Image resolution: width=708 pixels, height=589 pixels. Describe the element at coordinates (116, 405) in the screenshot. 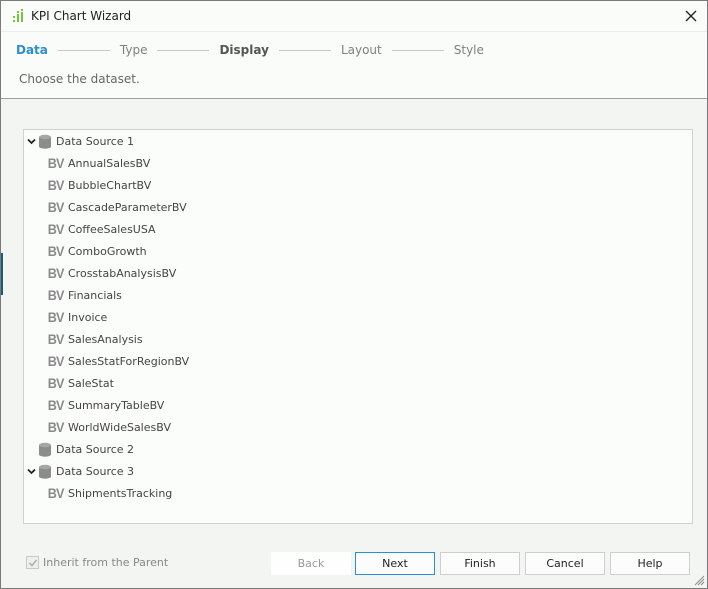

I see `business-view-label: SummaryTableBV` at that location.